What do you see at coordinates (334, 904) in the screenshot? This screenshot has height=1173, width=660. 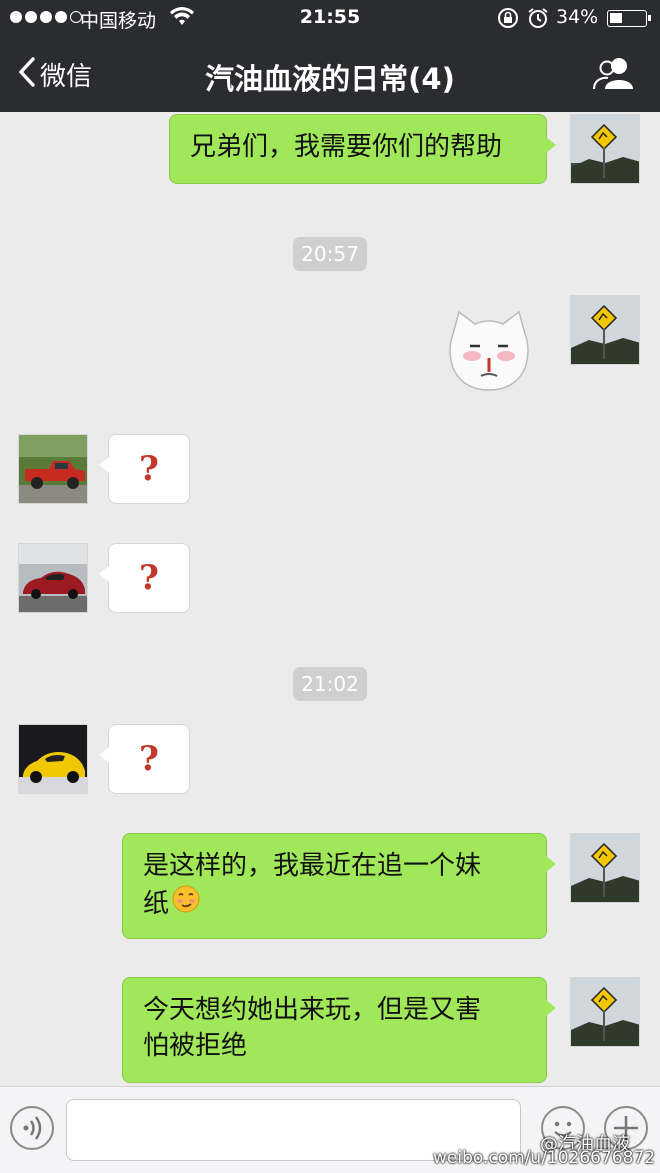 I see `message-text-line-2: 纸` at bounding box center [334, 904].